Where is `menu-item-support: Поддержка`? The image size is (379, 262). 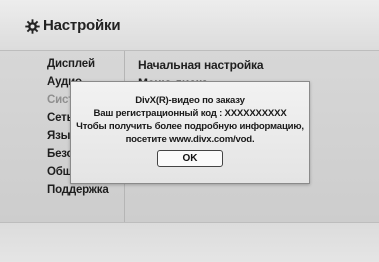
menu-item-support: Поддержка is located at coordinates (78, 190).